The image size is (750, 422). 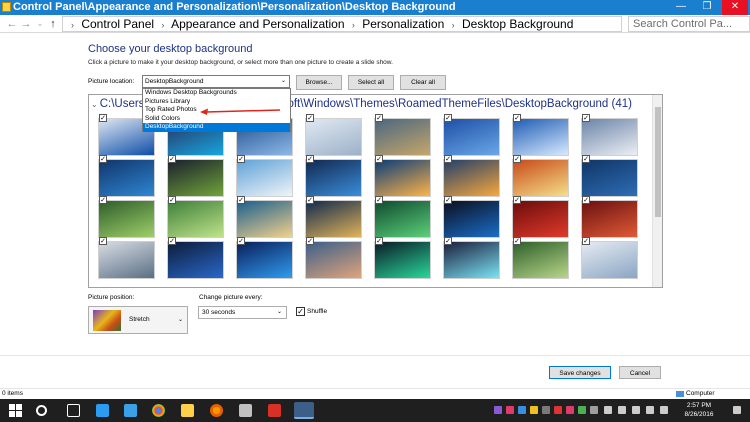 What do you see at coordinates (735, 7) in the screenshot?
I see `close-button: ✕` at bounding box center [735, 7].